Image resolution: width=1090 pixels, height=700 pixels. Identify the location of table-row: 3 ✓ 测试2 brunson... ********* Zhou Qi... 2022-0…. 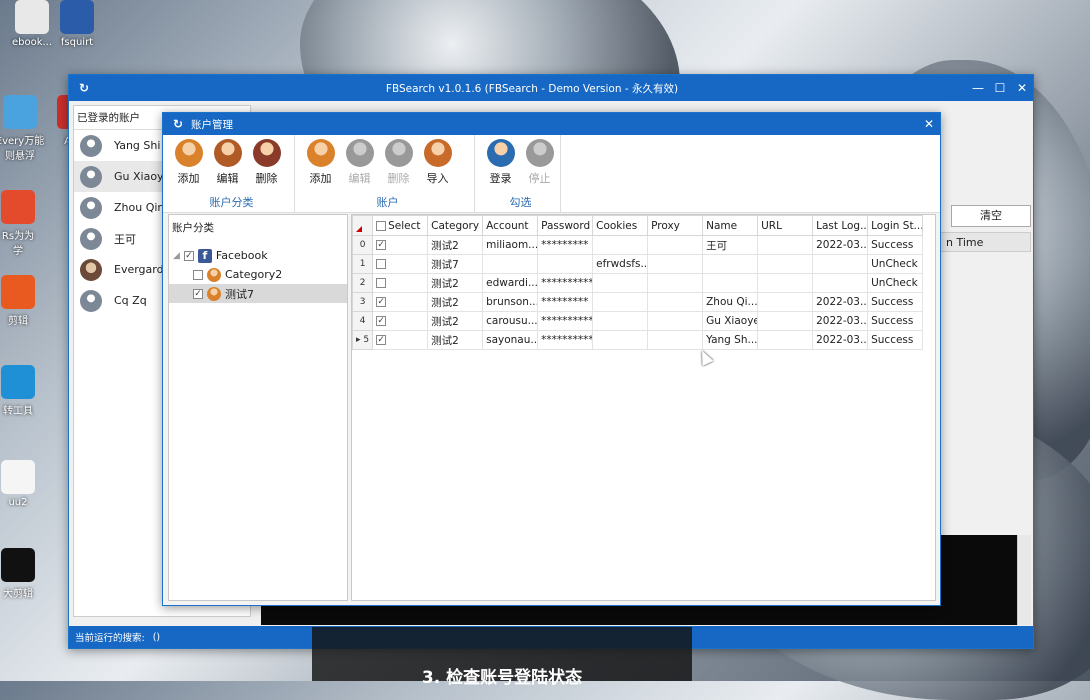
(638, 302).